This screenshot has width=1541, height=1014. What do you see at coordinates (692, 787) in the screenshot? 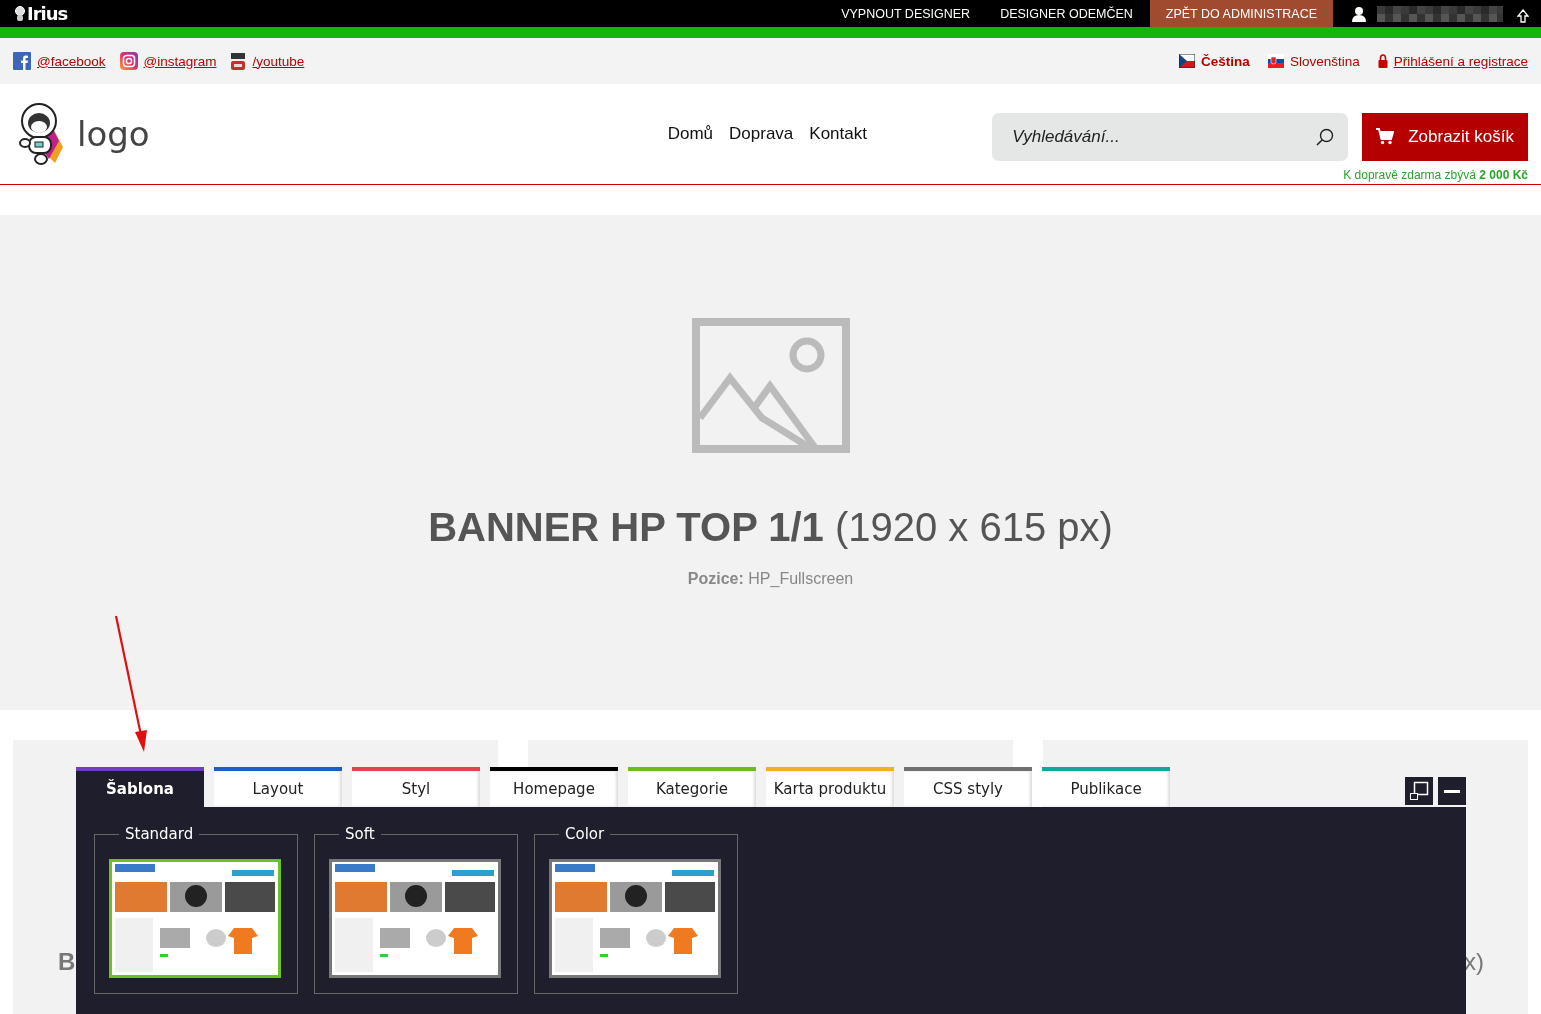
I see `designer-tab: Kategorie` at bounding box center [692, 787].